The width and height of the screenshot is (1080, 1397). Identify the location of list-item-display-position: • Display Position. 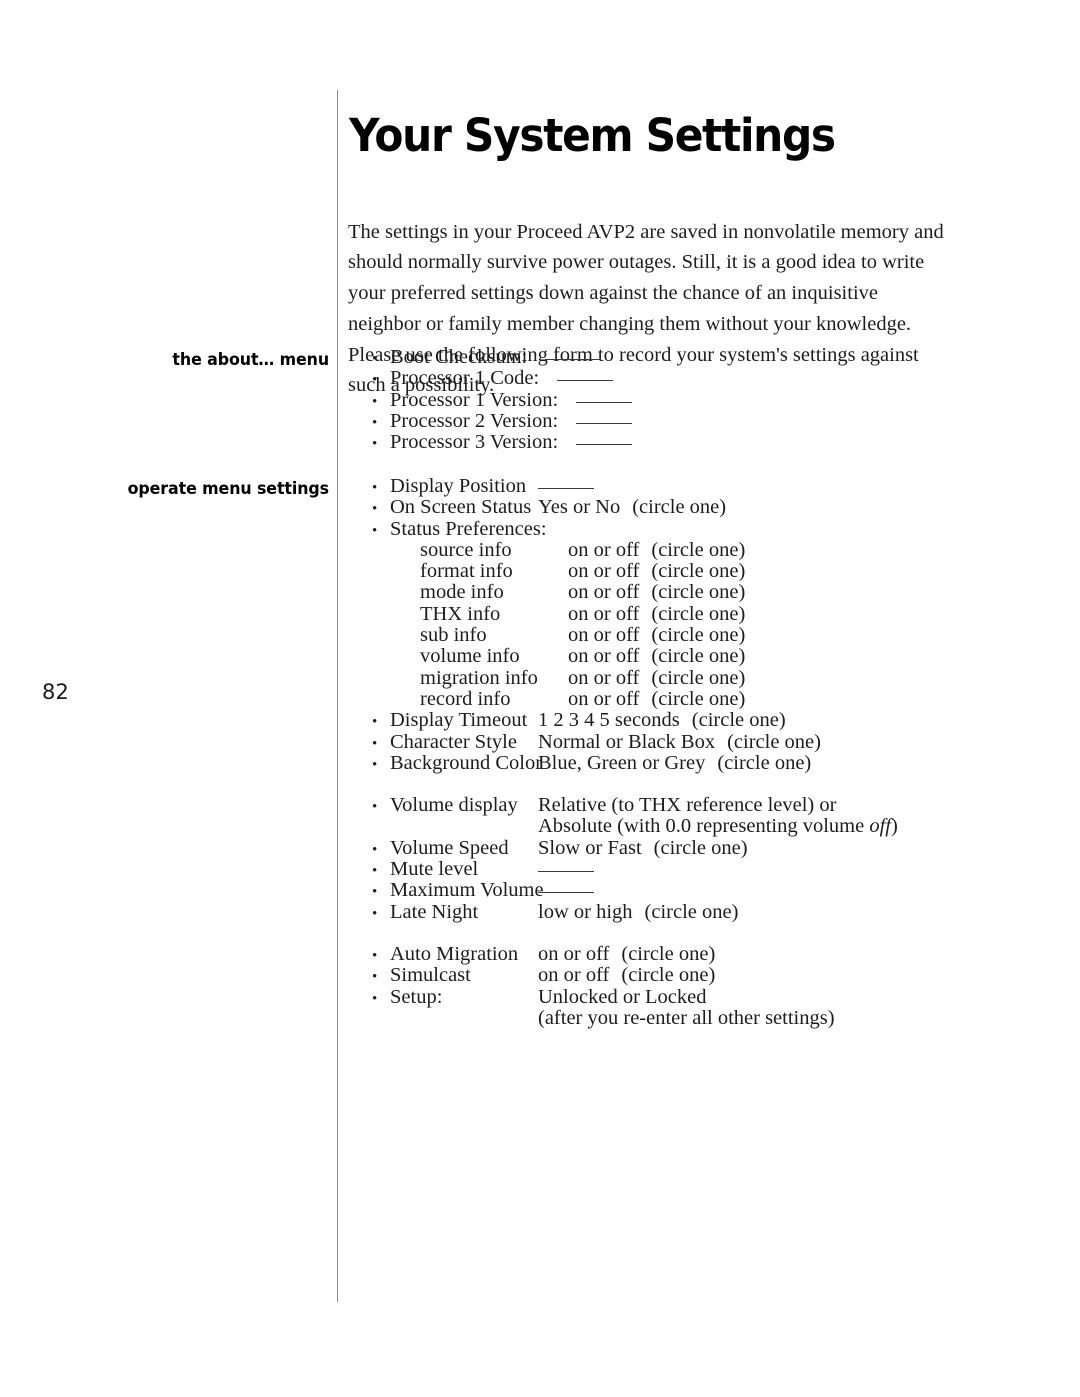
(635, 486).